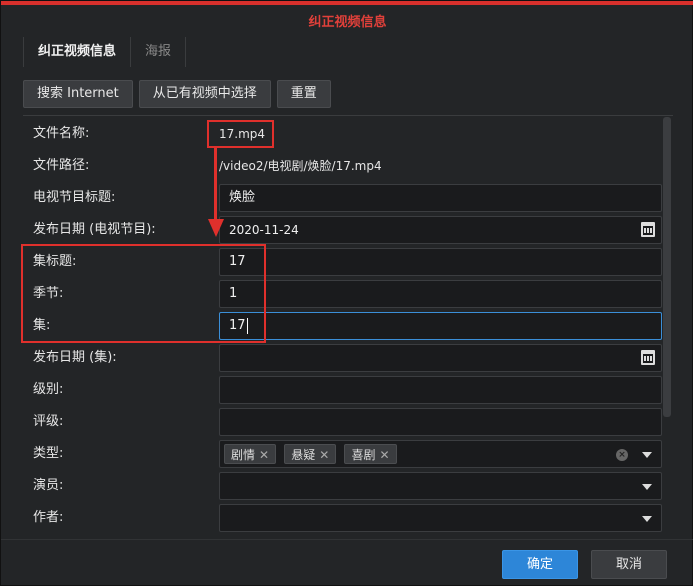 The image size is (693, 586). I want to click on genre-tag: 喜剧 ✕, so click(370, 454).